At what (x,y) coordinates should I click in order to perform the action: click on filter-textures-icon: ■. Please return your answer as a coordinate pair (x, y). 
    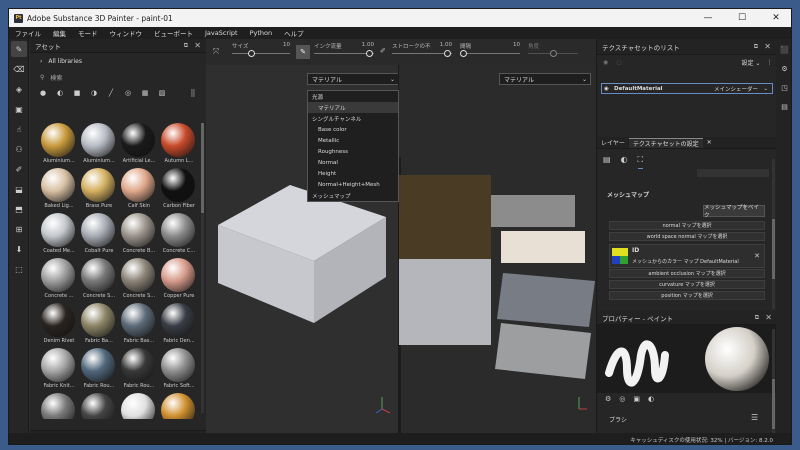
    Looking at the image, I should click on (77, 93).